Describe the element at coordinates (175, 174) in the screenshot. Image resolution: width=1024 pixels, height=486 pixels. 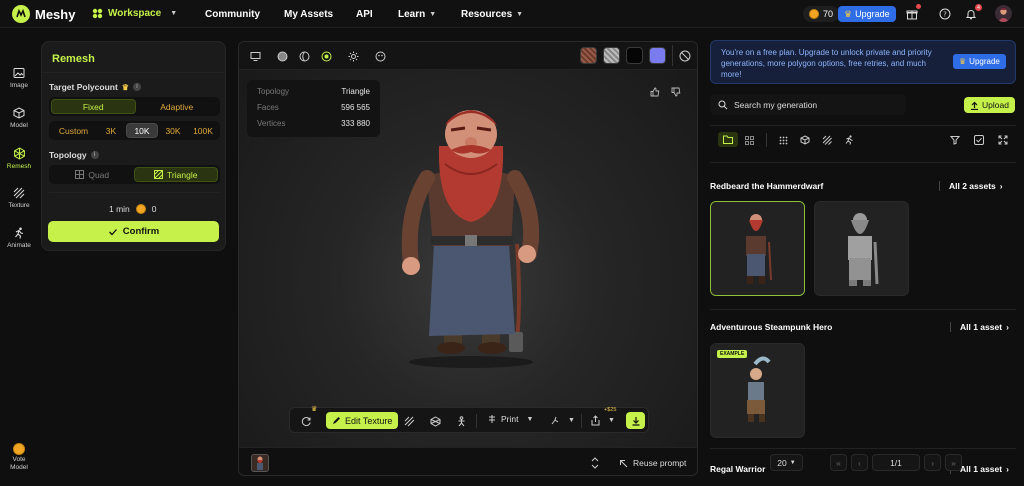
I see `topology-triangle-option: Triangle` at that location.